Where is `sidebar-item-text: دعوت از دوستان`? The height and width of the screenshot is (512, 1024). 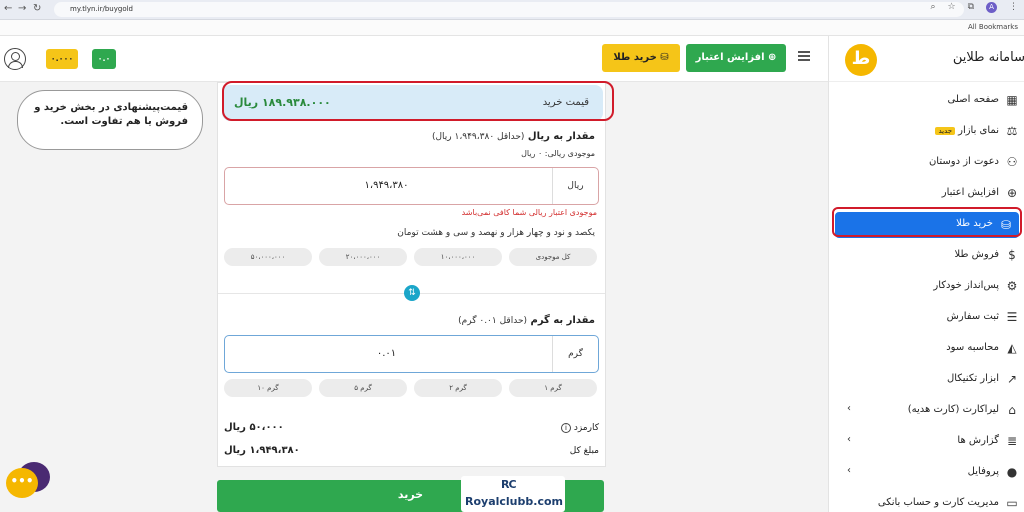 sidebar-item-text: دعوت از دوستان is located at coordinates (963, 161).